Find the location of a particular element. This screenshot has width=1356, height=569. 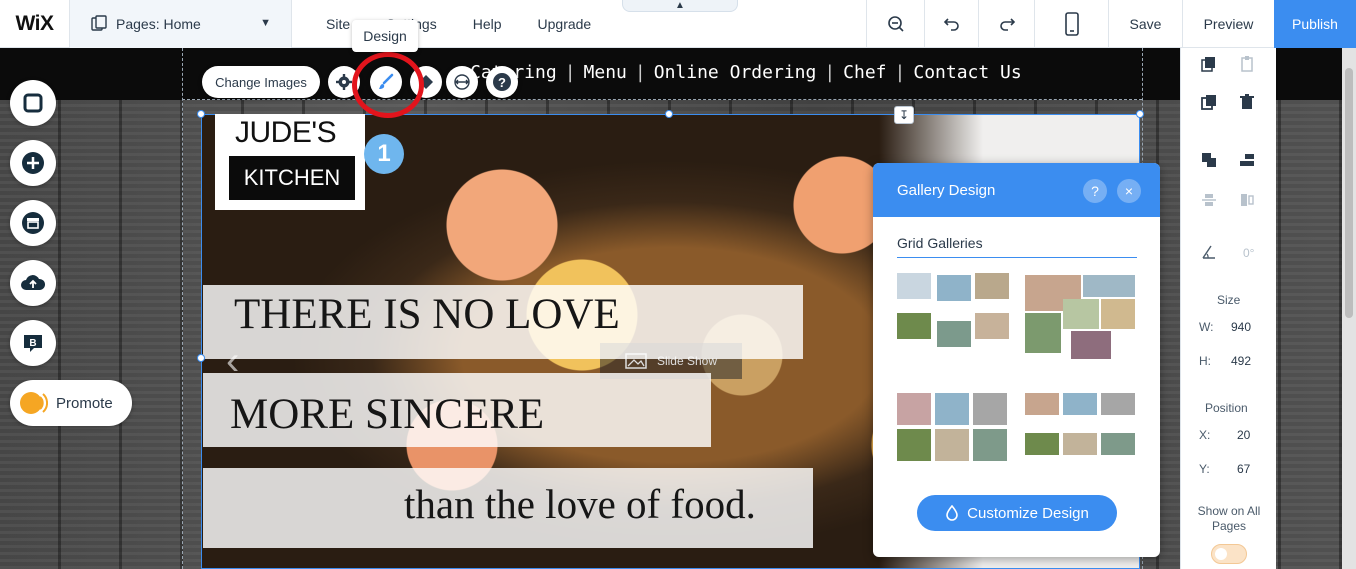

chevron-down-icon: ▼ is located at coordinates (265, 22).